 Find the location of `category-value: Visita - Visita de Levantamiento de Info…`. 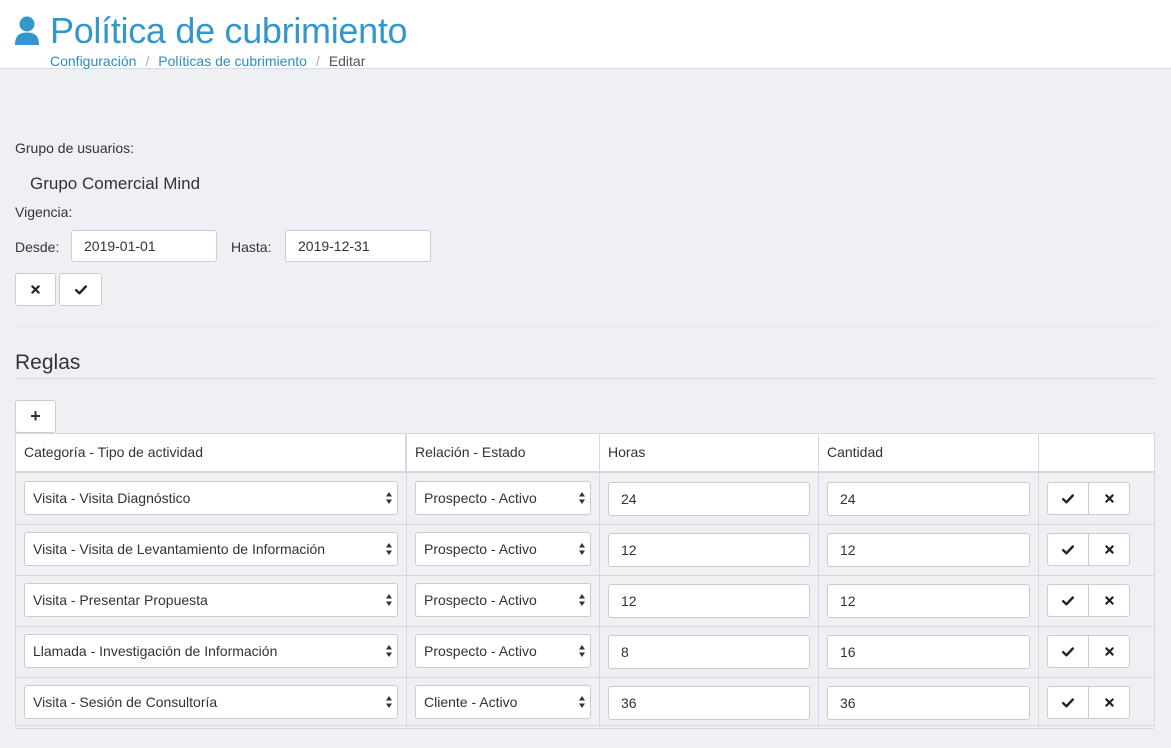

category-value: Visita - Visita de Levantamiento de Info… is located at coordinates (179, 549).